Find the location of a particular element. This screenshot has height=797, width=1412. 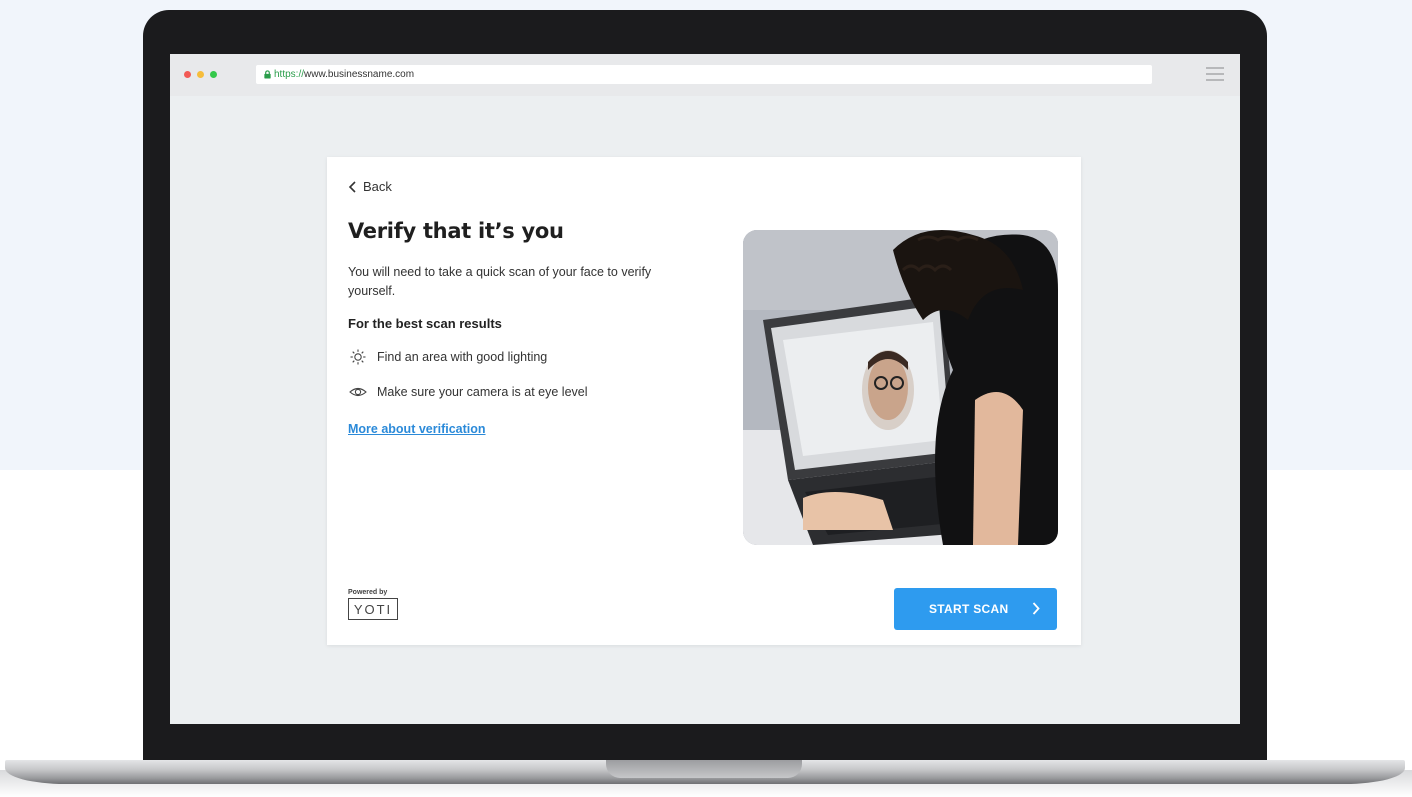

powered-by-label: Powered by is located at coordinates (368, 592).